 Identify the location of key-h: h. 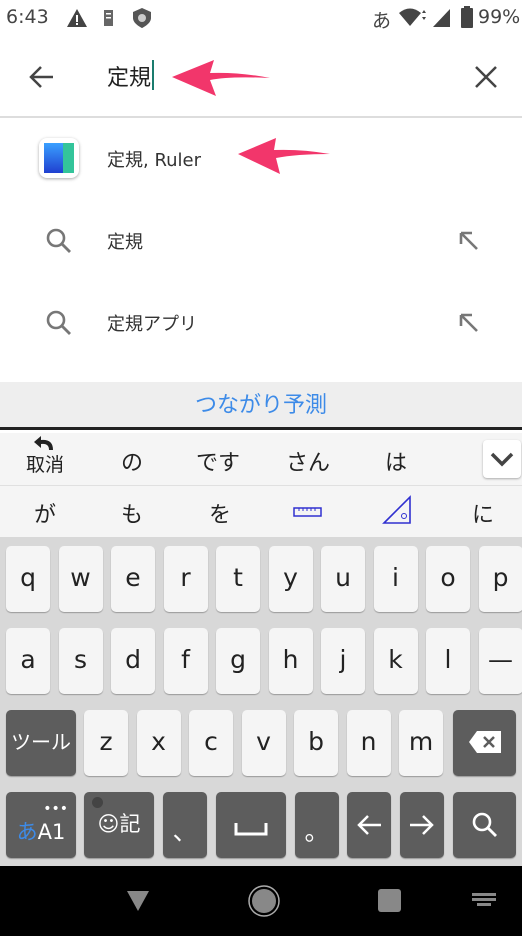
(290, 661).